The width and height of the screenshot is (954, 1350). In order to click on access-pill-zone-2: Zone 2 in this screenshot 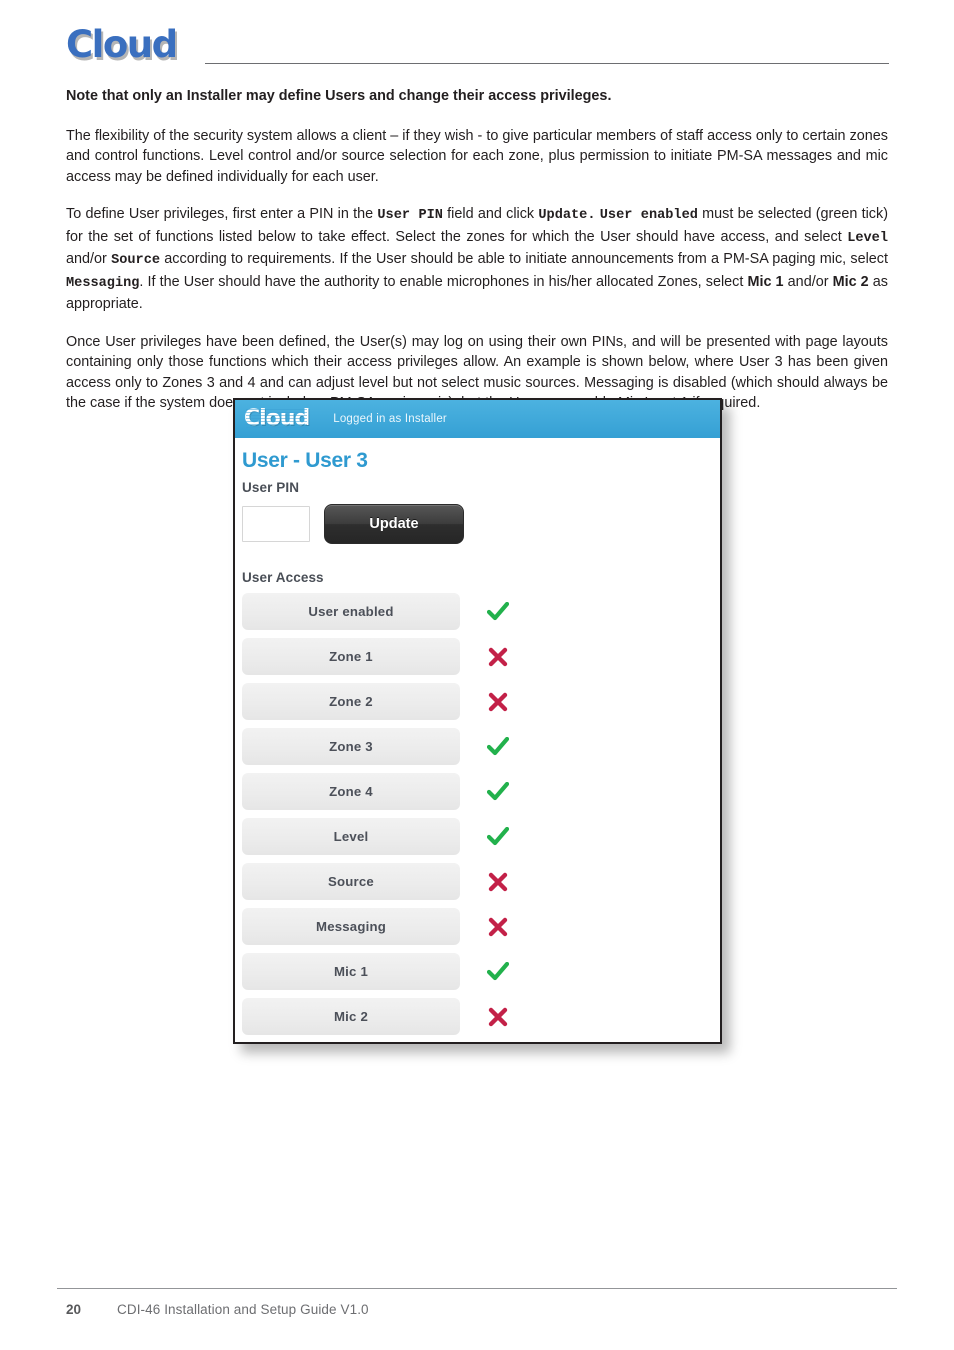, I will do `click(351, 701)`.